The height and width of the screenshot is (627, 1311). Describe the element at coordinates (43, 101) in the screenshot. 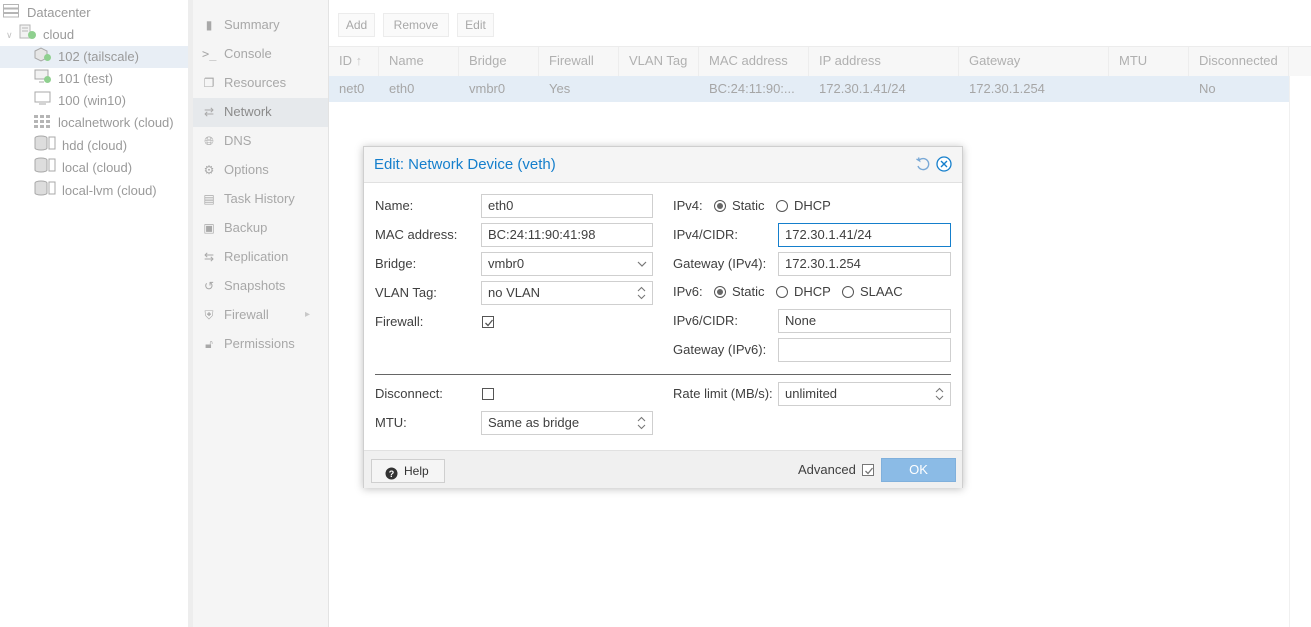

I see `vm-stopped-icon` at that location.